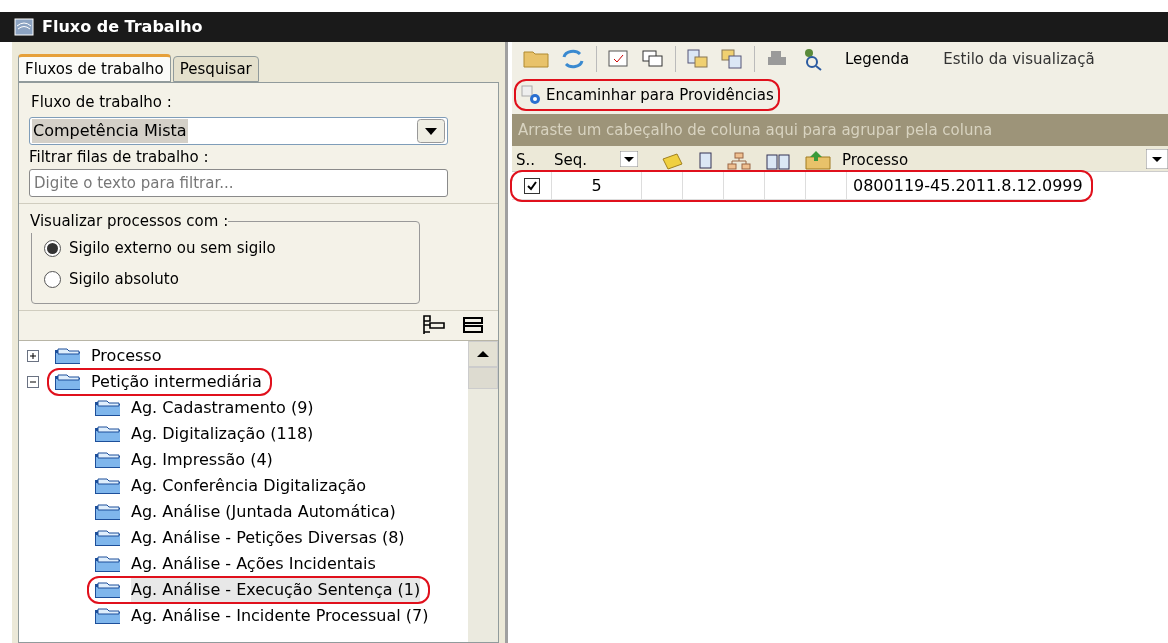 The width and height of the screenshot is (1168, 643). What do you see at coordinates (94, 68) in the screenshot?
I see `tab: Fluxos de trabalho` at bounding box center [94, 68].